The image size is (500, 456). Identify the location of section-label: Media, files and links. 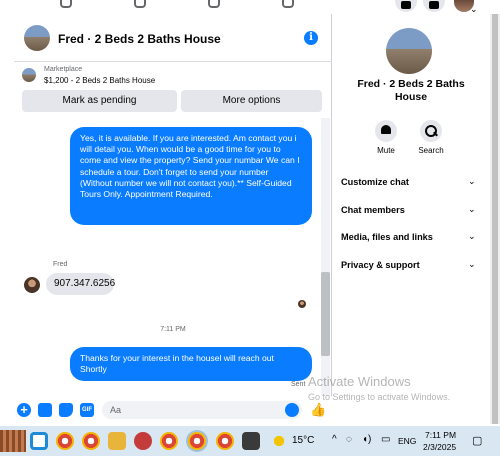
(387, 237).